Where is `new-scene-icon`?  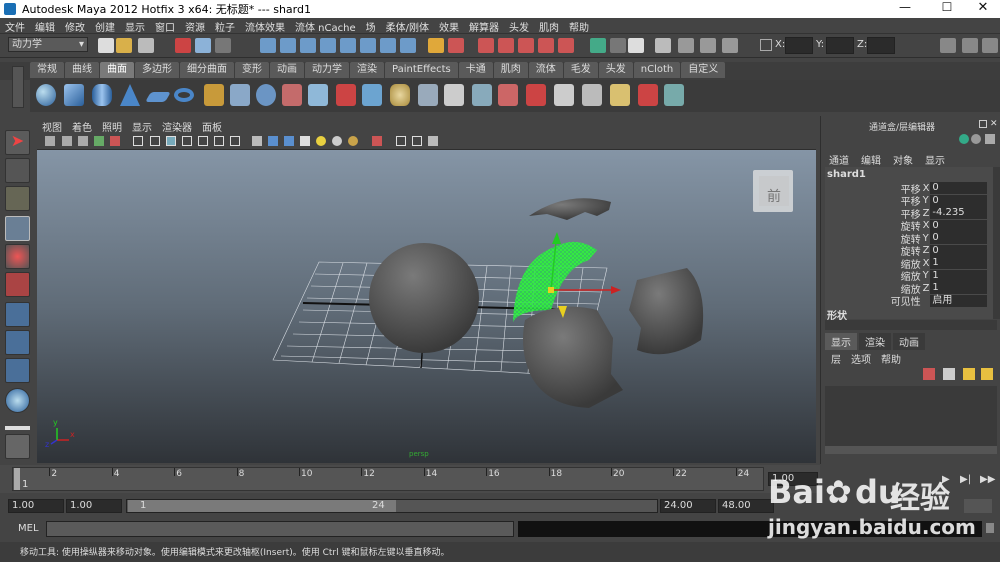 new-scene-icon is located at coordinates (106, 45).